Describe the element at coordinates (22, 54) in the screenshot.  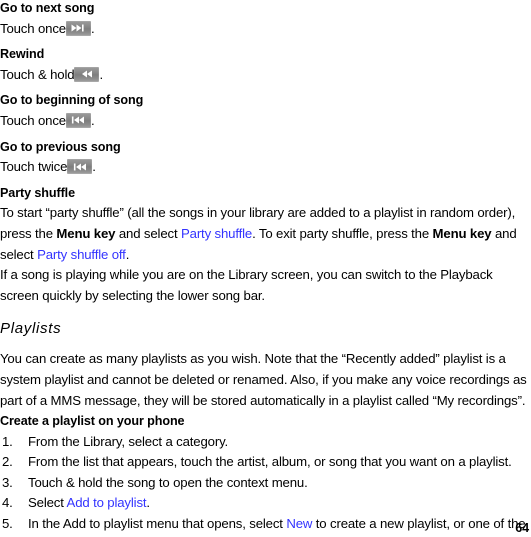
I see `heading-rewind: Rewind` at that location.